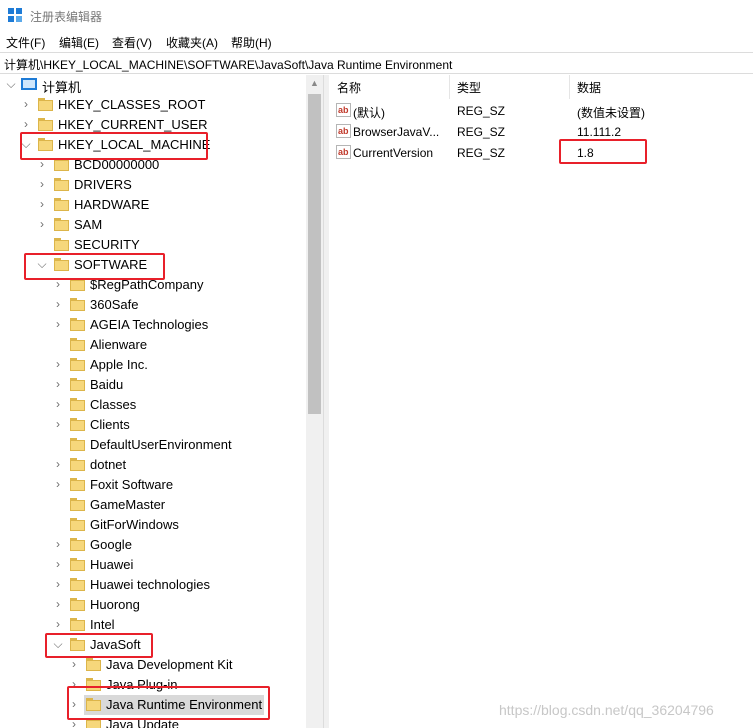  Describe the element at coordinates (150, 405) in the screenshot. I see `tree-item: › Classes` at that location.